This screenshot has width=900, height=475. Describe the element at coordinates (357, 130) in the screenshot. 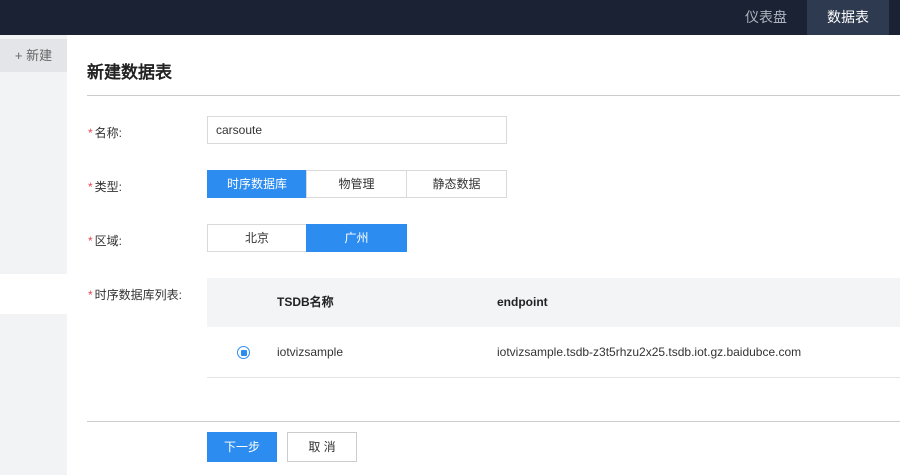

I see `name-input` at that location.